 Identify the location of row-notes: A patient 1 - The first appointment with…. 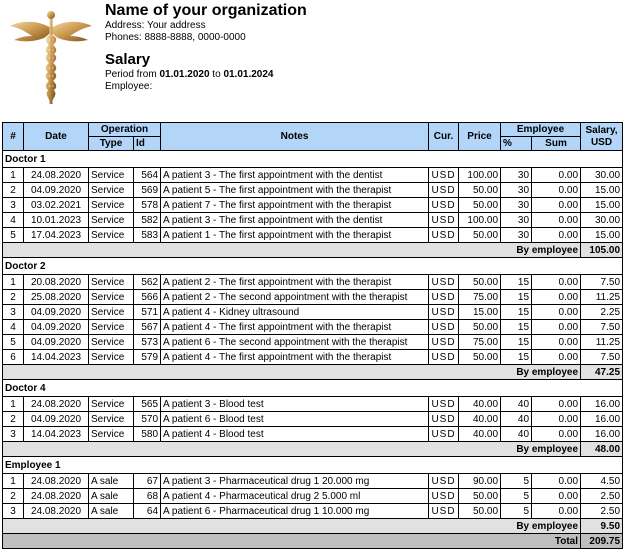
(295, 235).